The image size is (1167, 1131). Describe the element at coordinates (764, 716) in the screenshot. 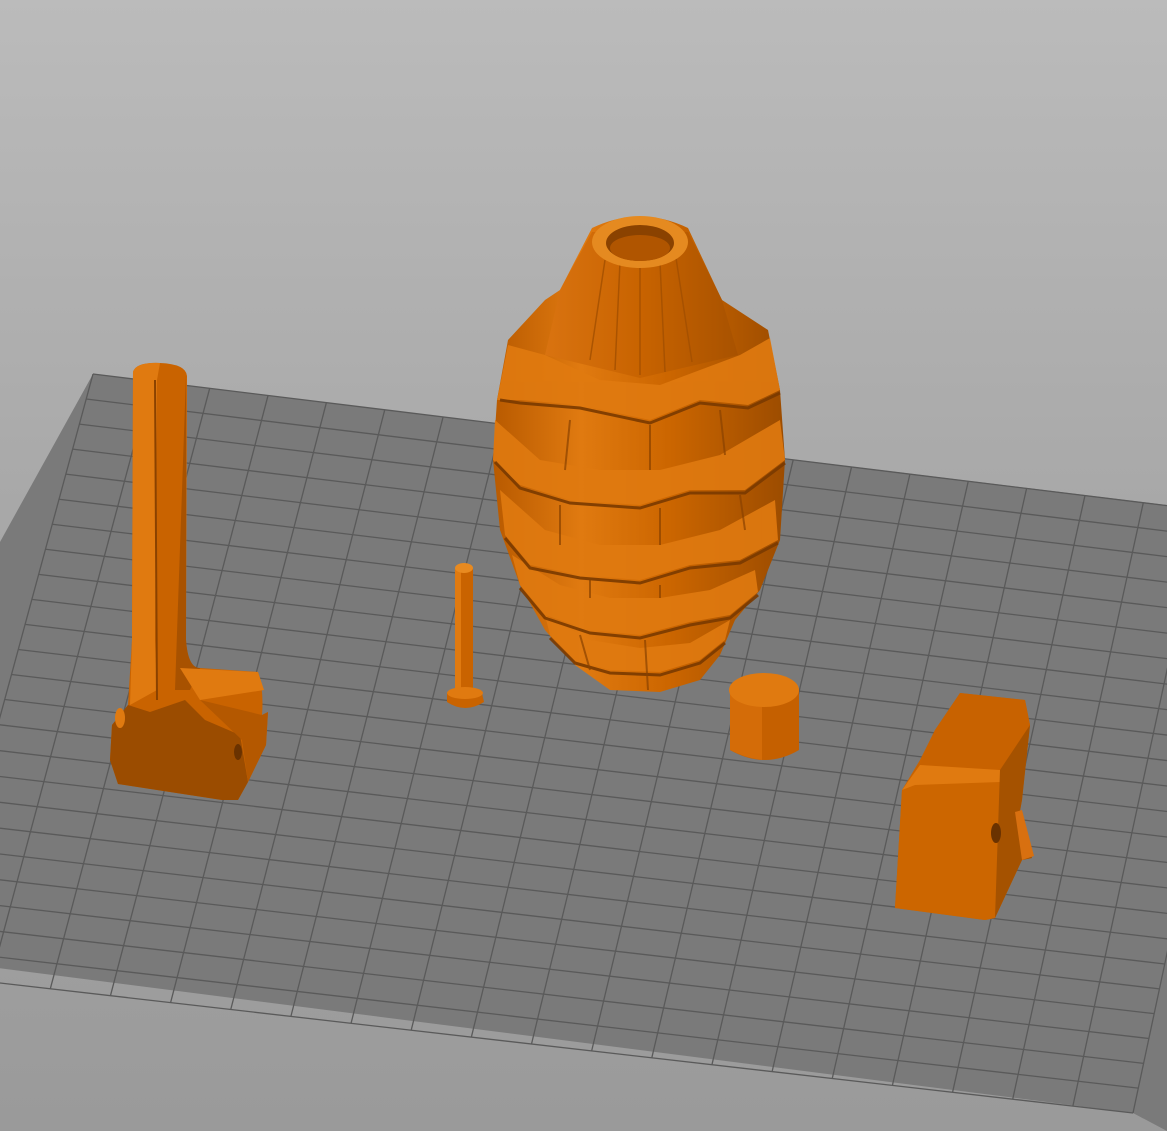

I see `cylinder-cap` at that location.